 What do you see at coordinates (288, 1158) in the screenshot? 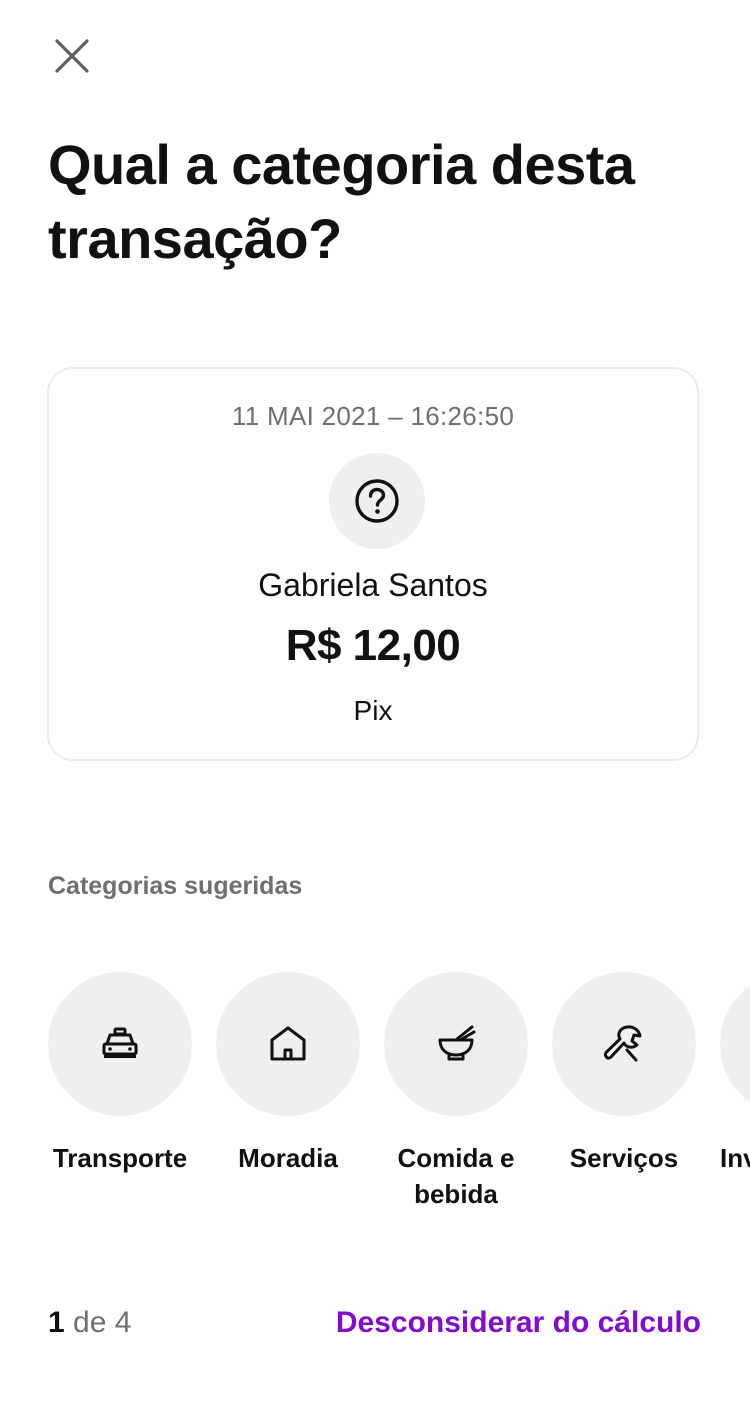
I see `category-label: Moradia` at bounding box center [288, 1158].